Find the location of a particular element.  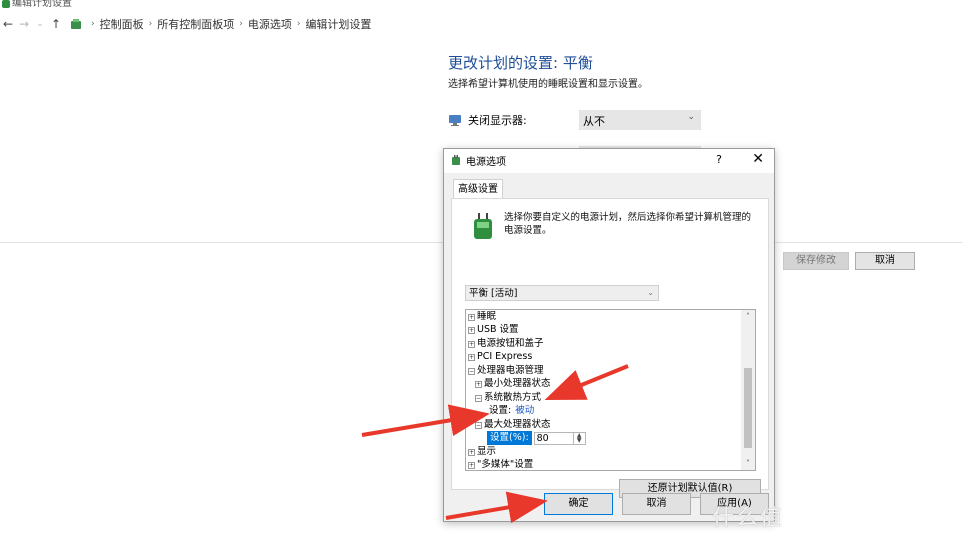

tree-item-pci: + PCI Express is located at coordinates (500, 357).